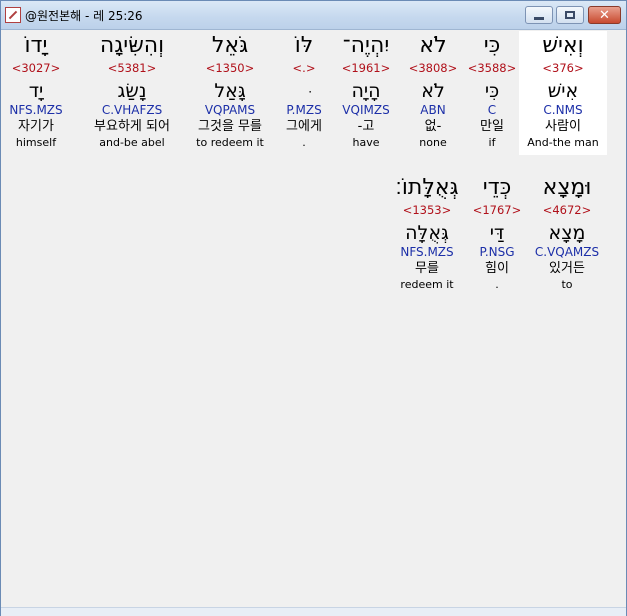 This screenshot has height=616, width=627. What do you see at coordinates (36, 142) in the screenshot?
I see `english-gloss: himself` at bounding box center [36, 142].